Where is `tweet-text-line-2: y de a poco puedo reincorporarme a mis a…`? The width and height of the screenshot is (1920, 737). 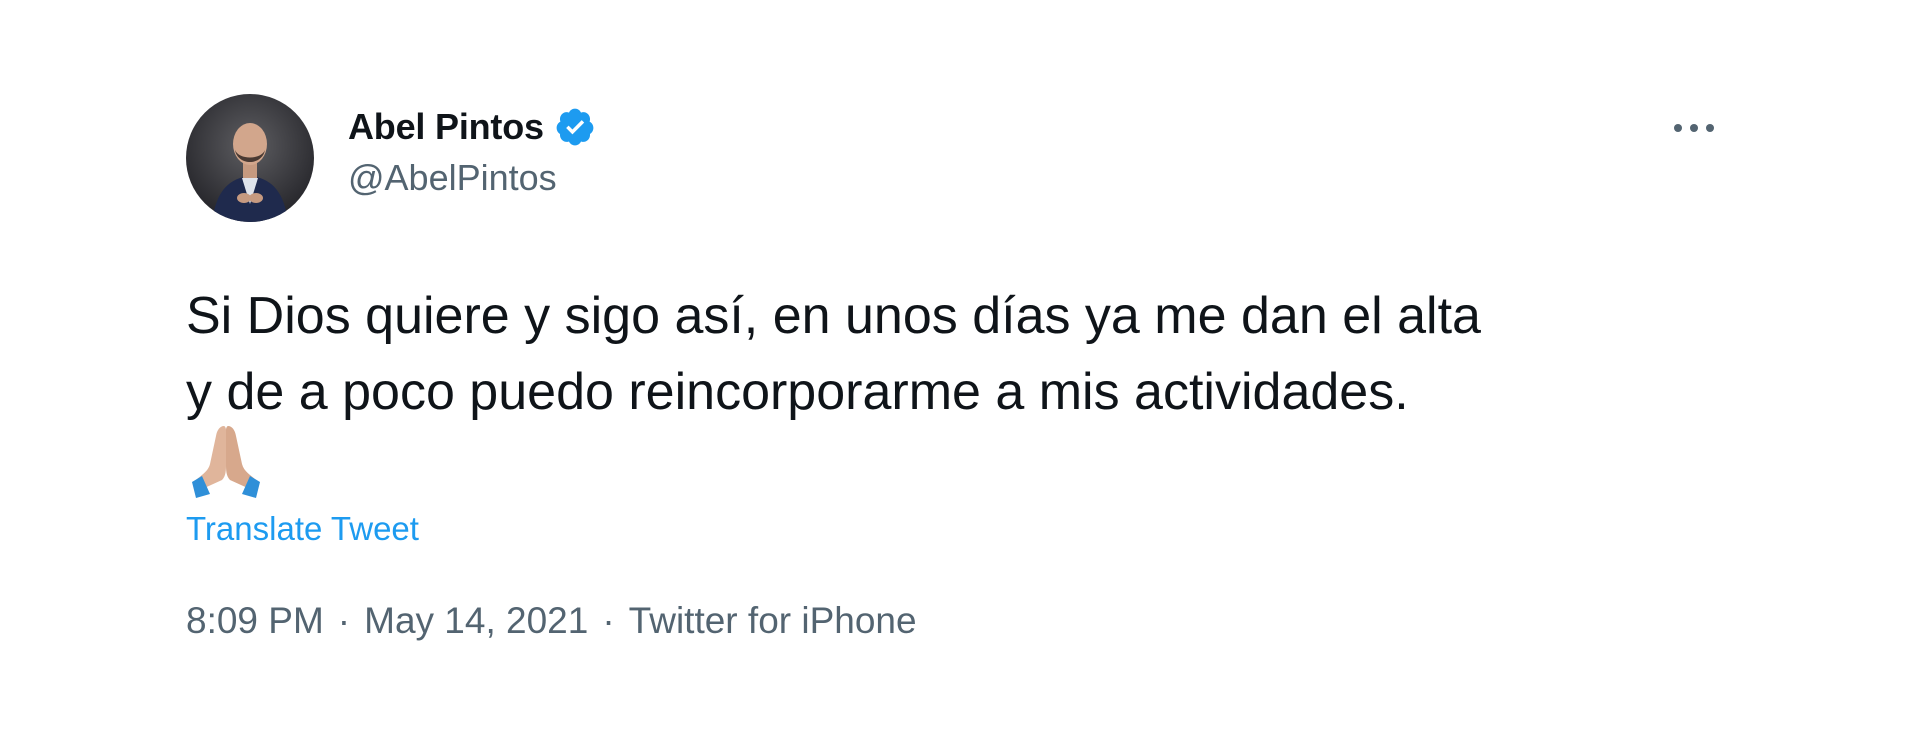
tweet-text-line-2: y de a poco puedo reincorporarme a mis a… is located at coordinates (797, 392).